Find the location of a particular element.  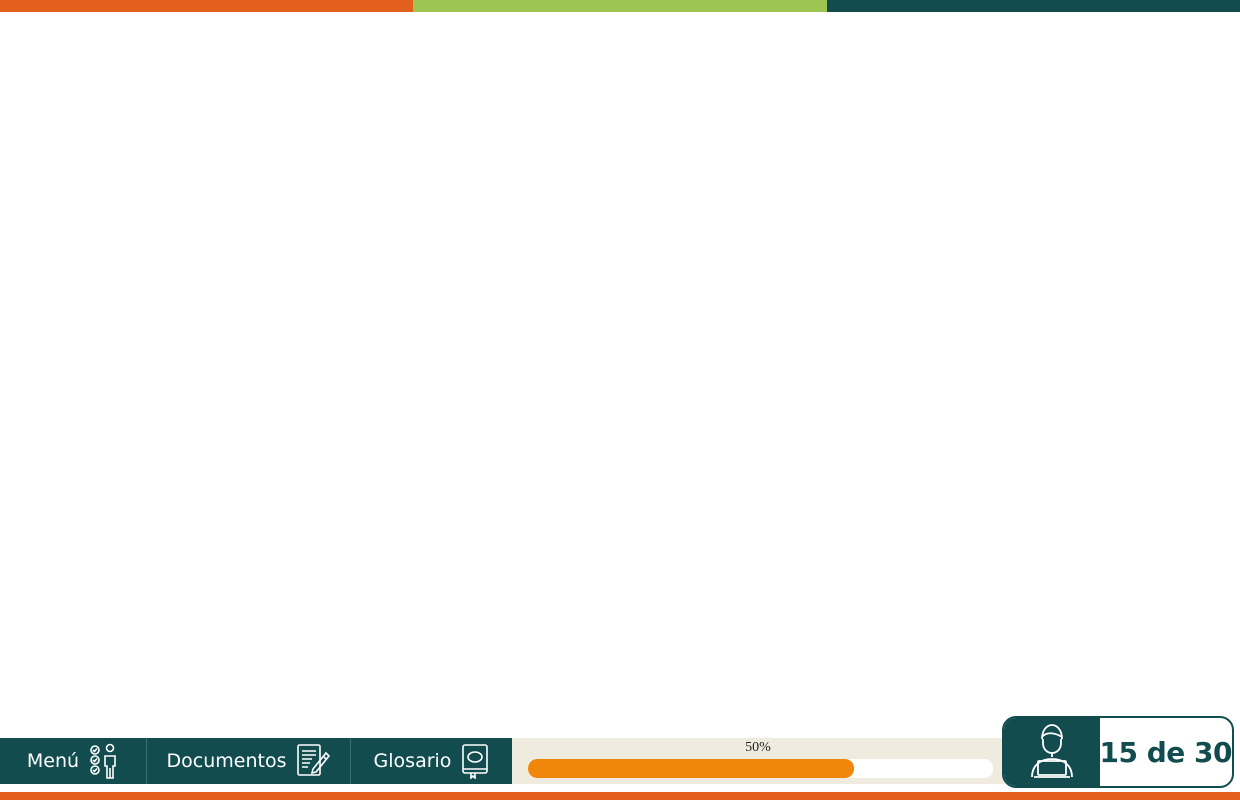

documents-button: Documentos is located at coordinates (248, 761).